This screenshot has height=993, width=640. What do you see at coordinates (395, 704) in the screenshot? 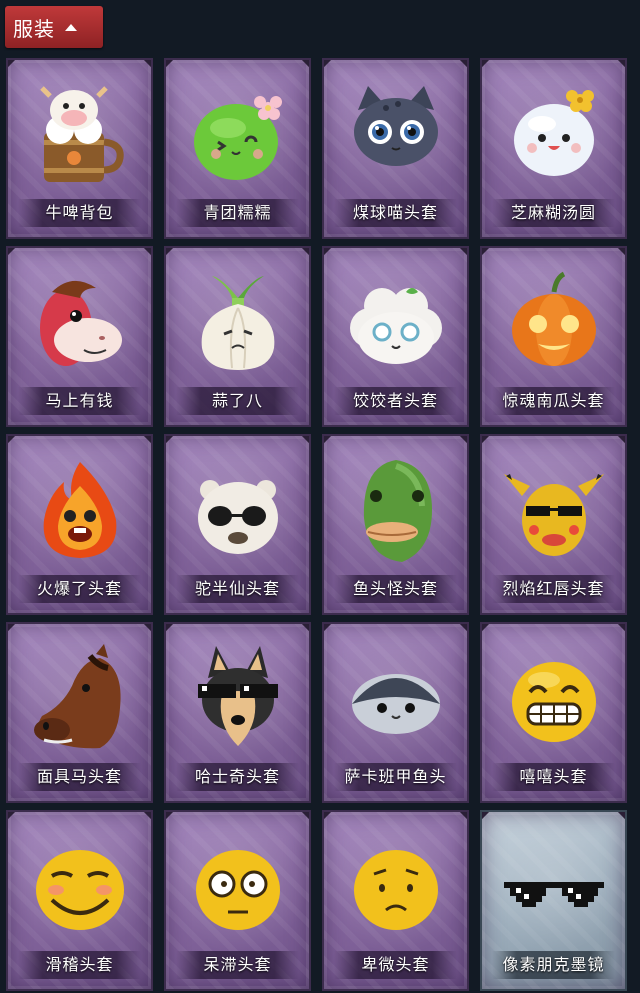
I see `sacabambaspis-icon` at bounding box center [395, 704].